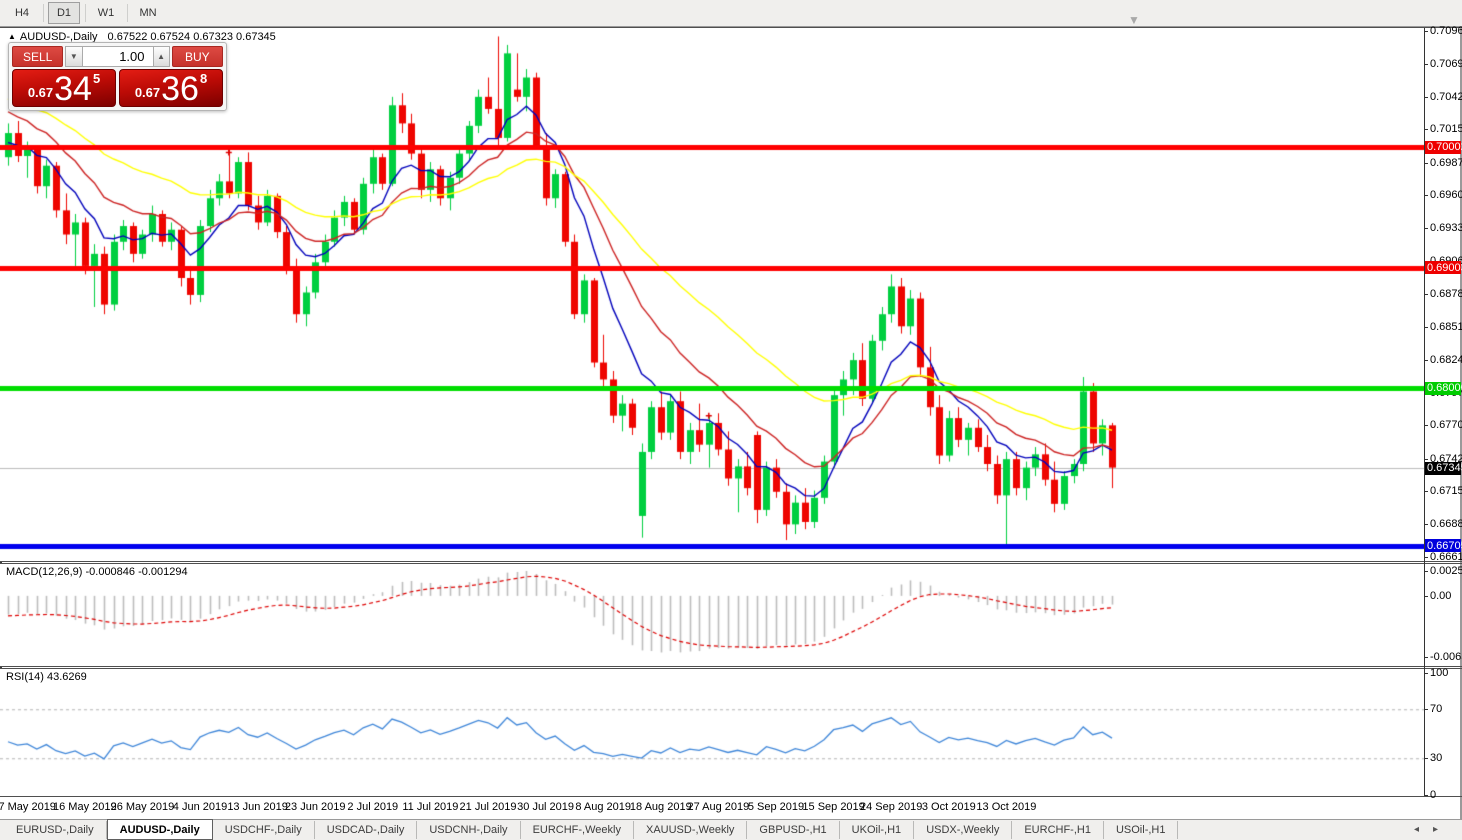  Describe the element at coordinates (731, 13) in the screenshot. I see `timeframe-toolbar: H4 D1 W1 MN` at that location.